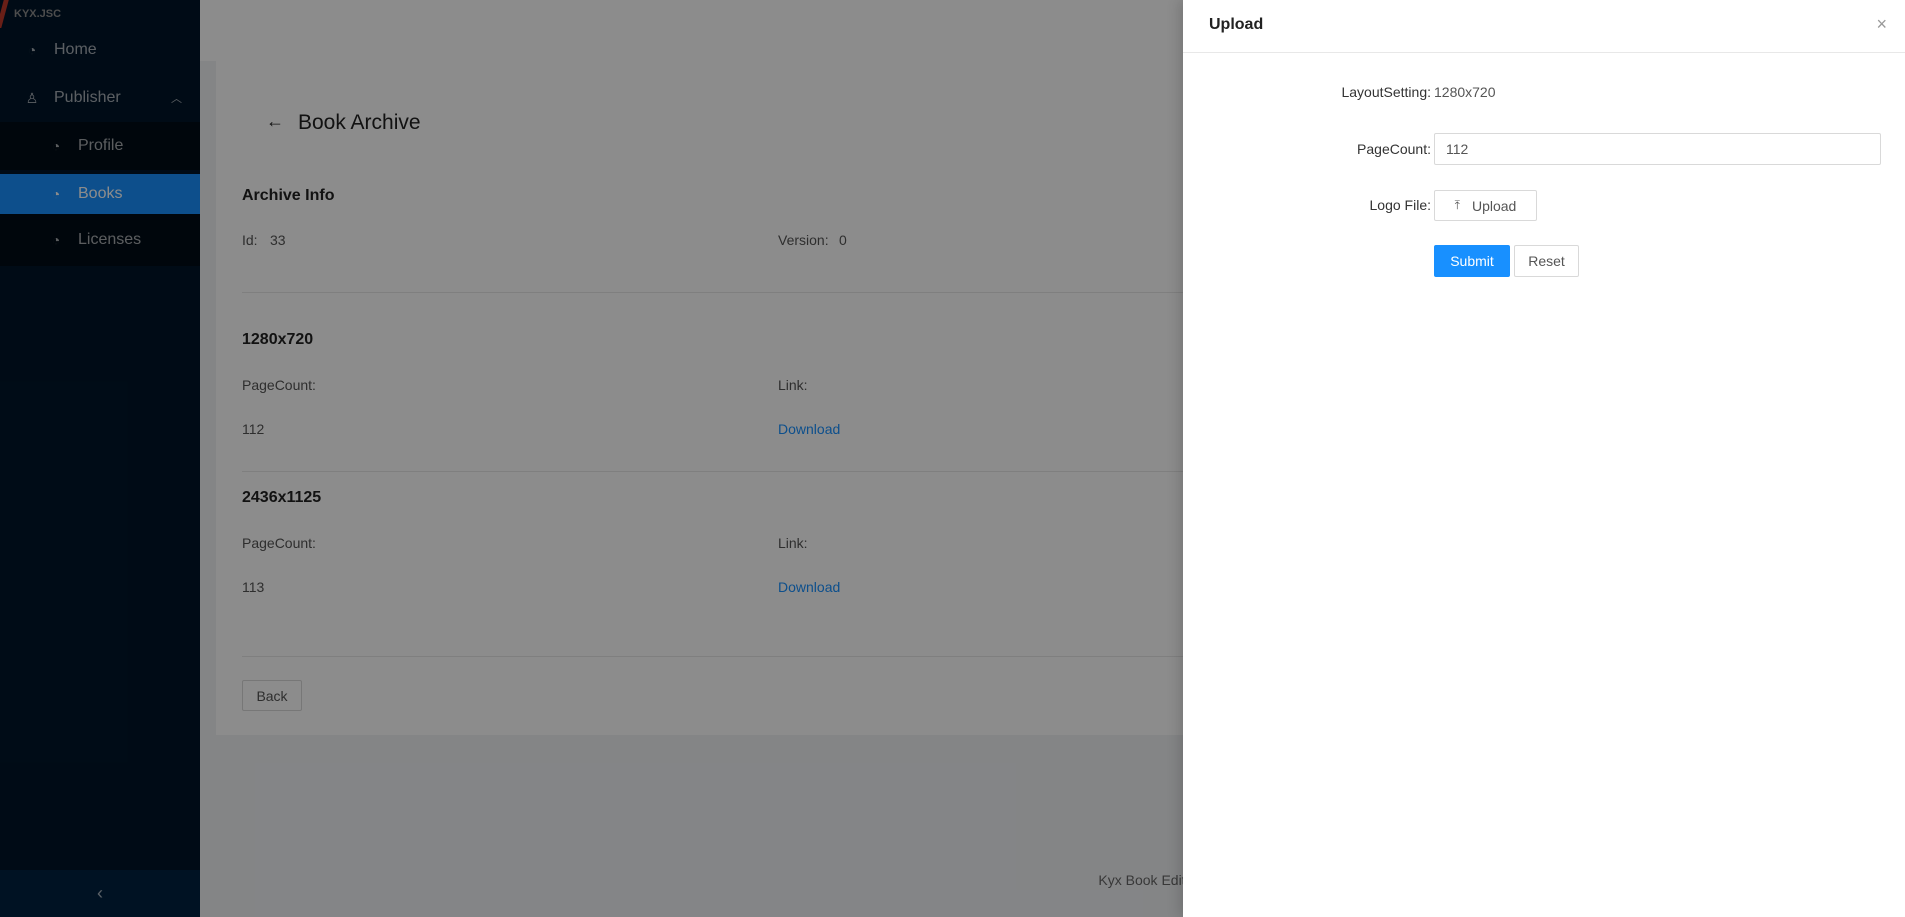  I want to click on drawer-header: Upload ×, so click(1544, 26).